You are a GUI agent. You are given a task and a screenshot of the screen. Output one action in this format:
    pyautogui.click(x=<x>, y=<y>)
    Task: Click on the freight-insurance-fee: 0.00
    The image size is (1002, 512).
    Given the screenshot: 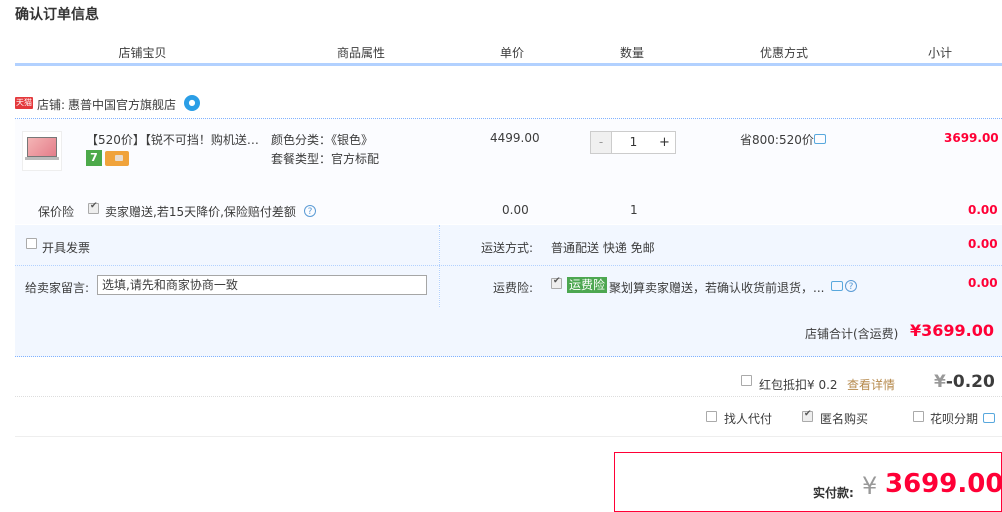 What is the action you would take?
    pyautogui.click(x=983, y=283)
    